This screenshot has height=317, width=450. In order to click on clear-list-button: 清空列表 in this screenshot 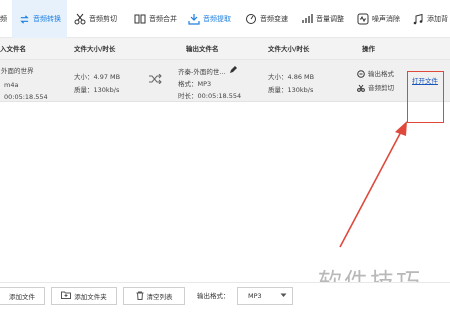, I will do `click(154, 296)`.